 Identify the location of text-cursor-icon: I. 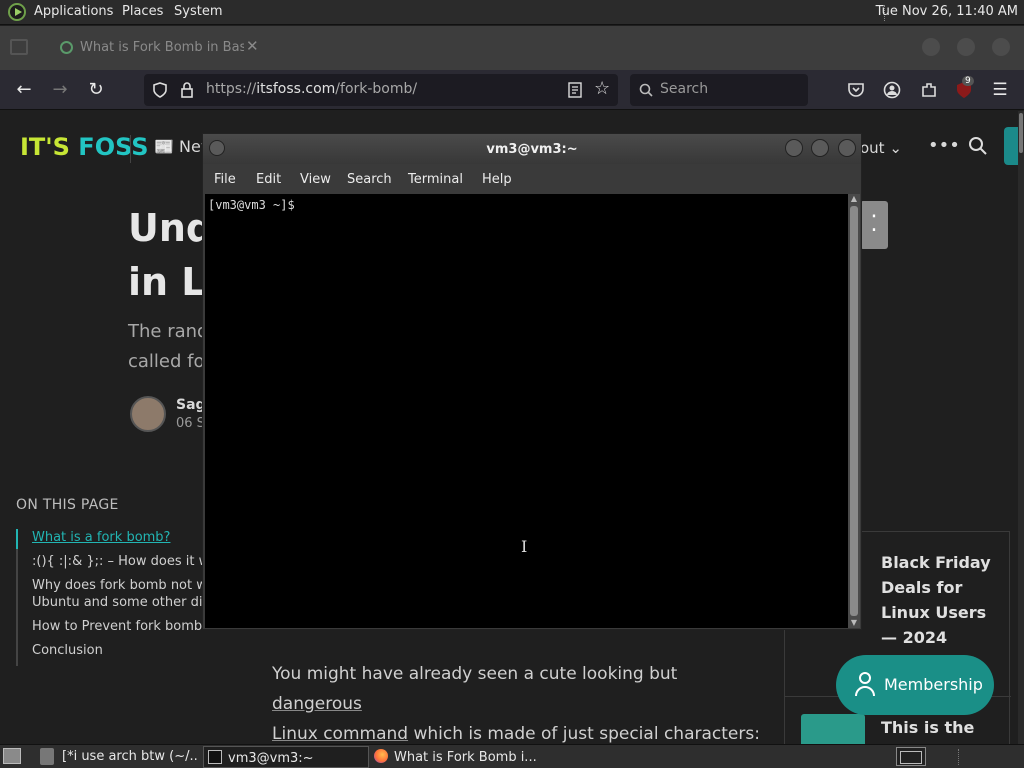
(524, 546).